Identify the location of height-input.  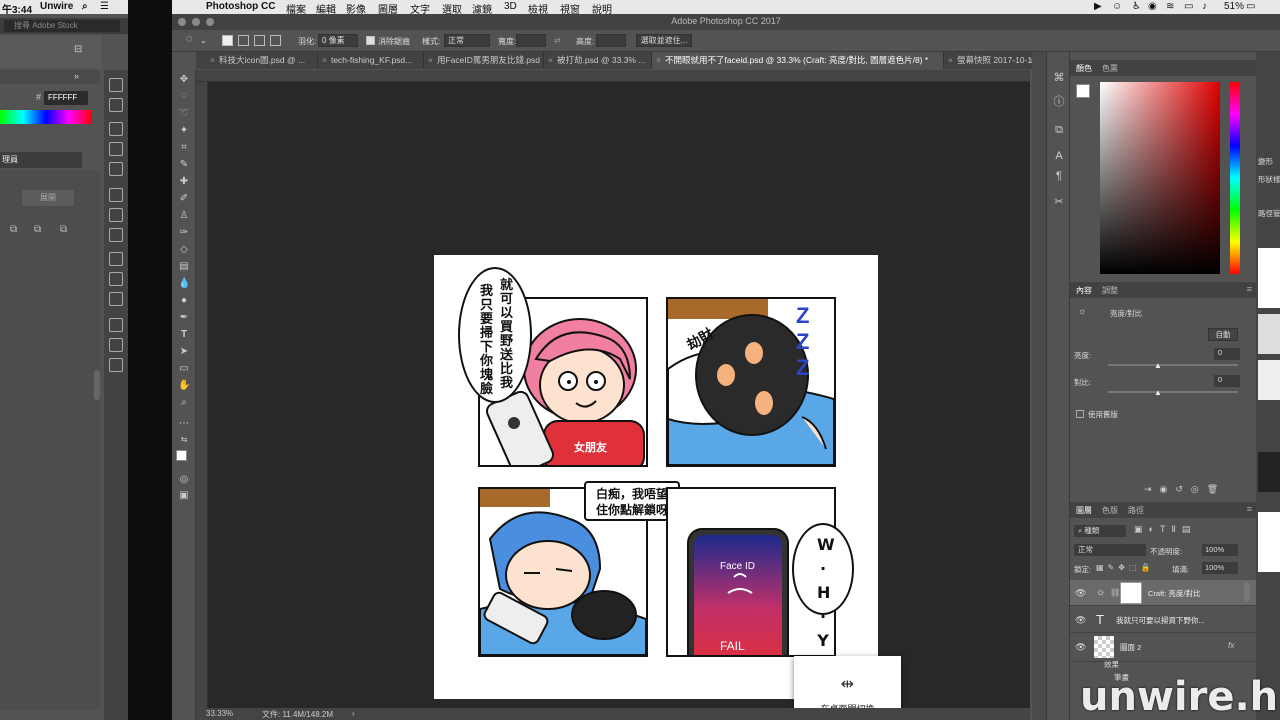
(611, 40).